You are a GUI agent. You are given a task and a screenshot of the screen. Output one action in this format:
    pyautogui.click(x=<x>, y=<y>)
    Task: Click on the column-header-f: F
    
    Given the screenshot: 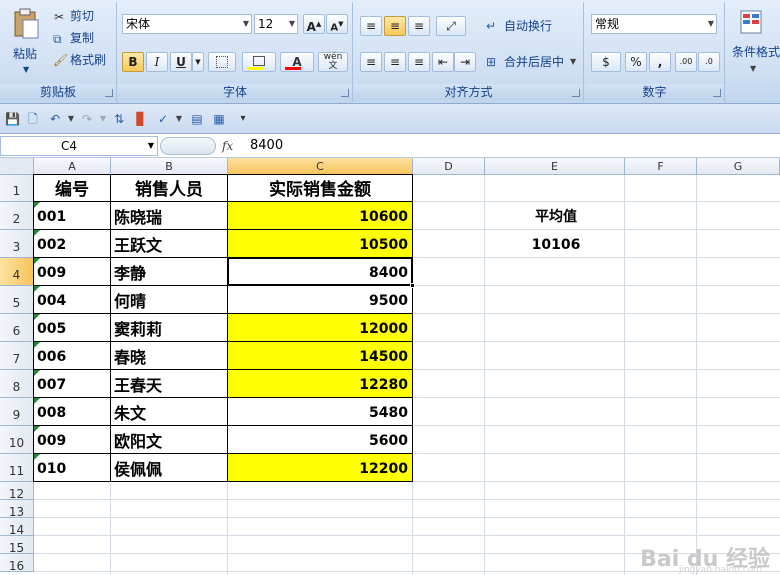 What is the action you would take?
    pyautogui.click(x=661, y=166)
    